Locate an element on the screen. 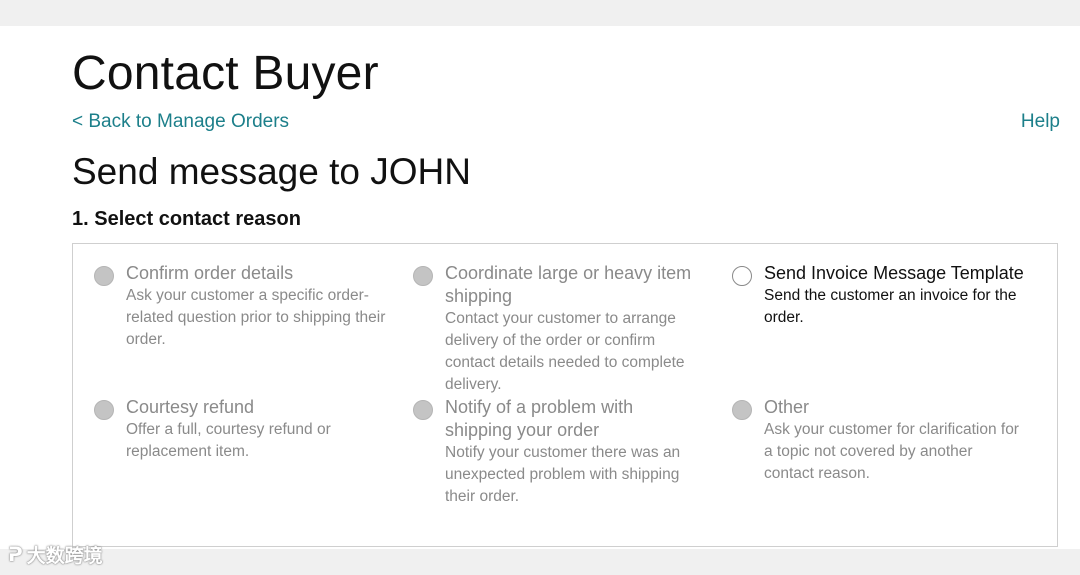  message-recipient-heading: Send message to JOHN is located at coordinates (271, 171).